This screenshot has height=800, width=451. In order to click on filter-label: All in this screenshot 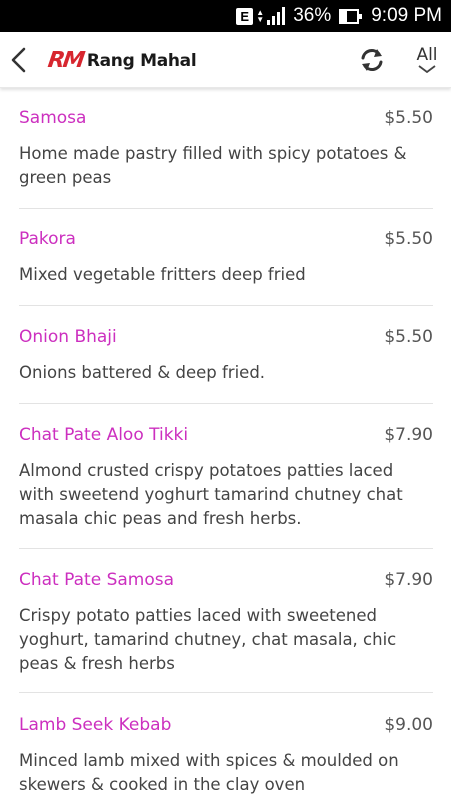, I will do `click(427, 55)`.